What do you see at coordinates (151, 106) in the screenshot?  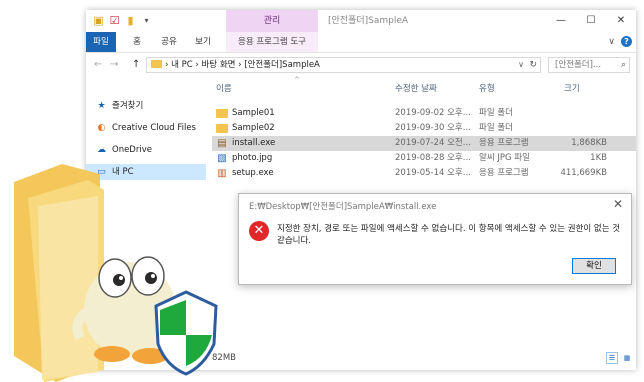 I see `nav-item-quick-access: ★ 즐겨찾기` at bounding box center [151, 106].